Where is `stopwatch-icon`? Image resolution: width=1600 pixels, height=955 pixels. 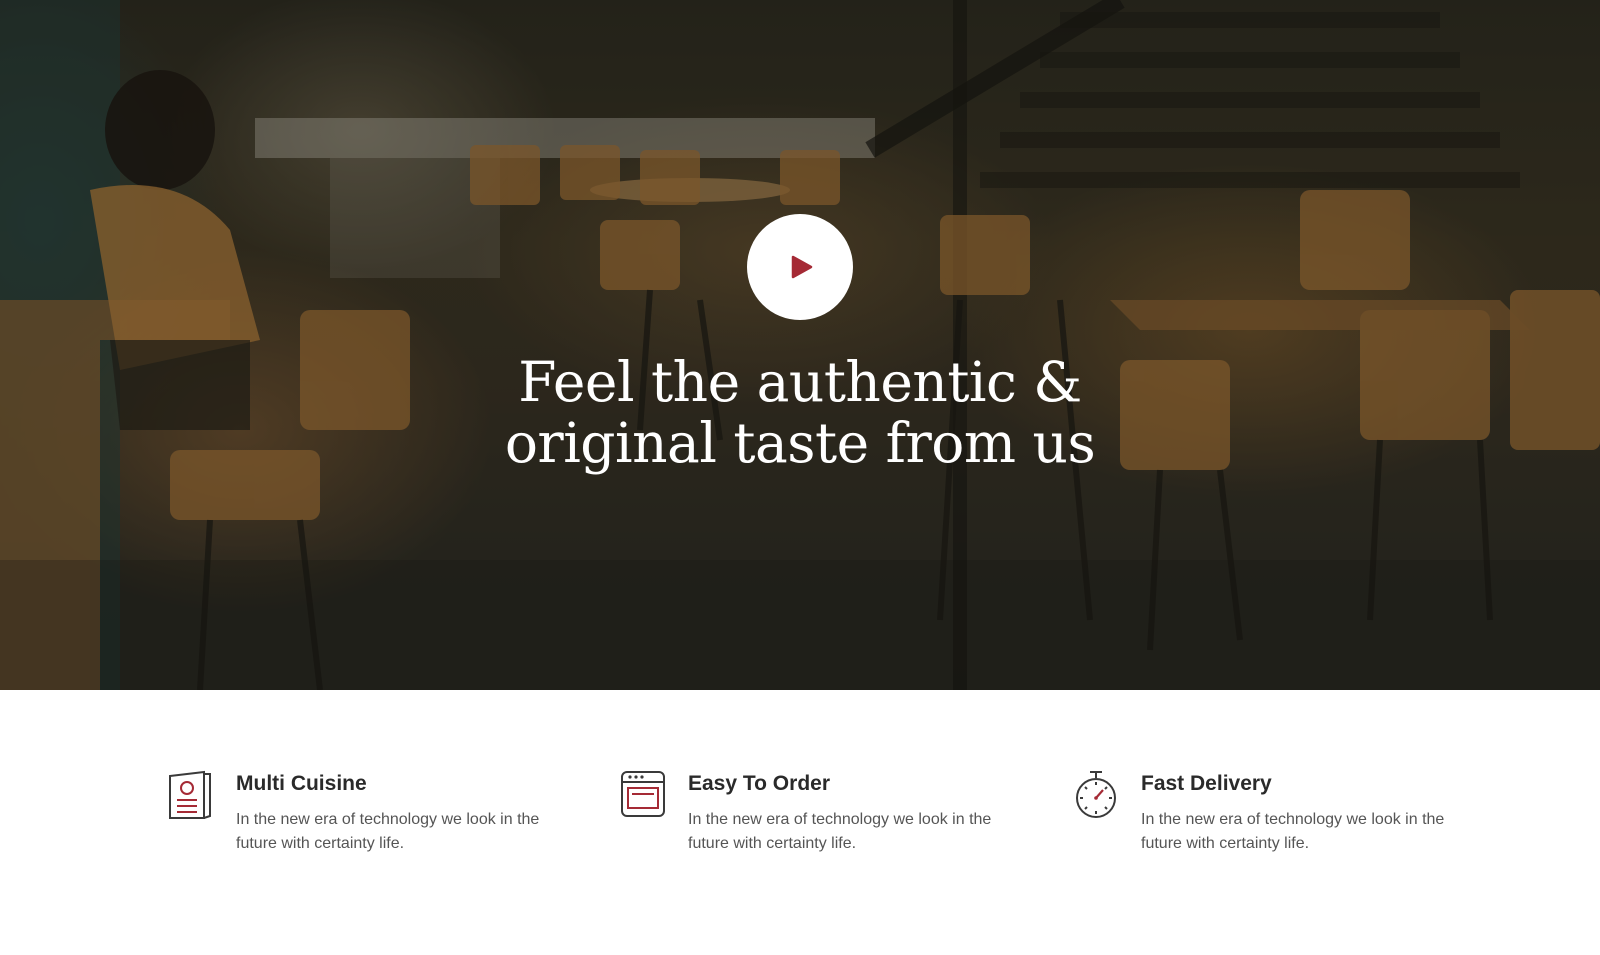
stopwatch-icon is located at coordinates (1096, 794).